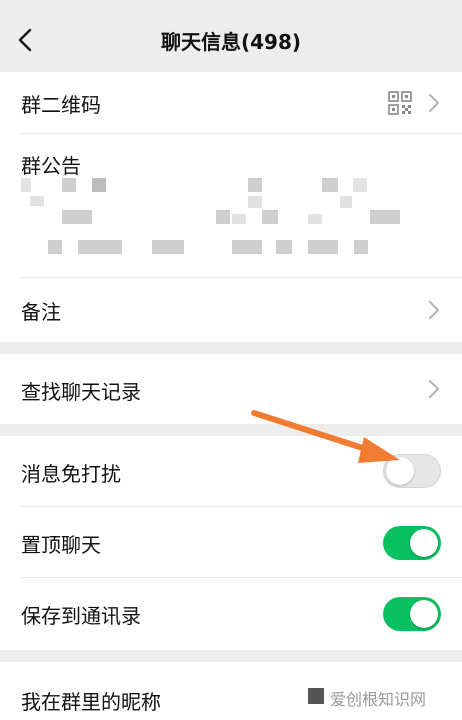  I want to click on pin-toggle, so click(412, 543).